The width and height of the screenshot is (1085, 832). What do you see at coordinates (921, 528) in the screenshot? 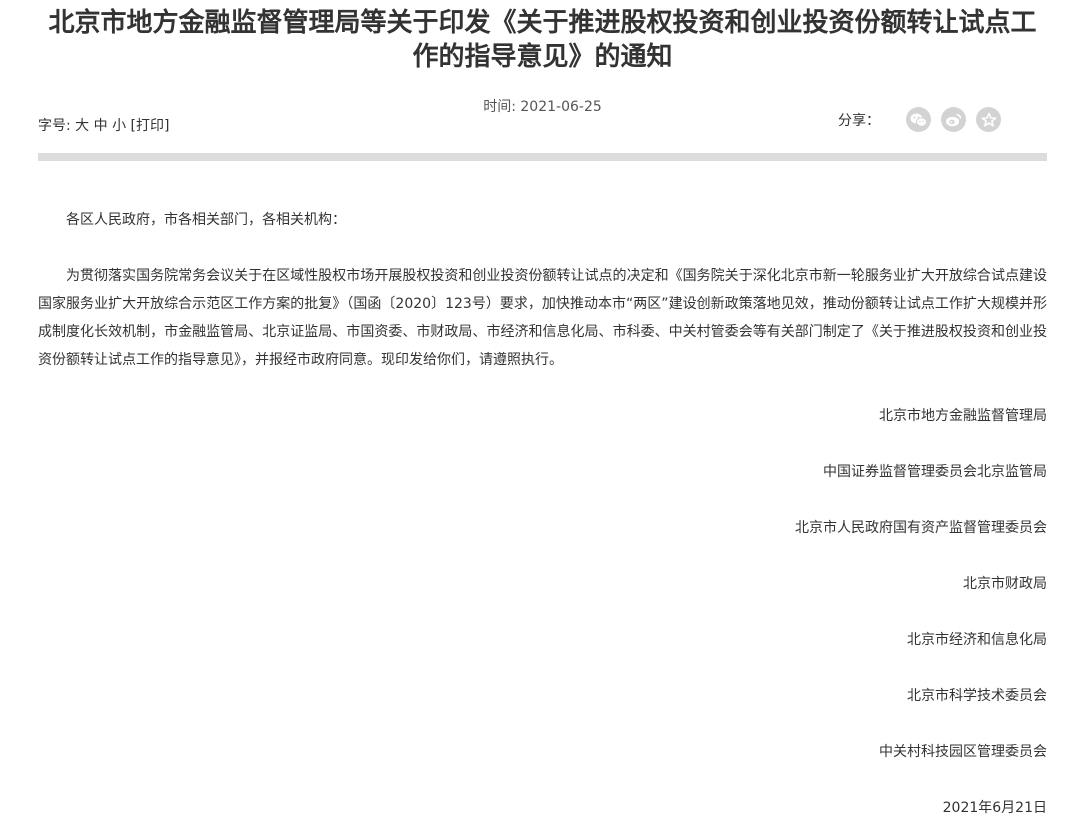
I see `signature-line: 北京市人民政府国有资产监督管理委员会` at bounding box center [921, 528].